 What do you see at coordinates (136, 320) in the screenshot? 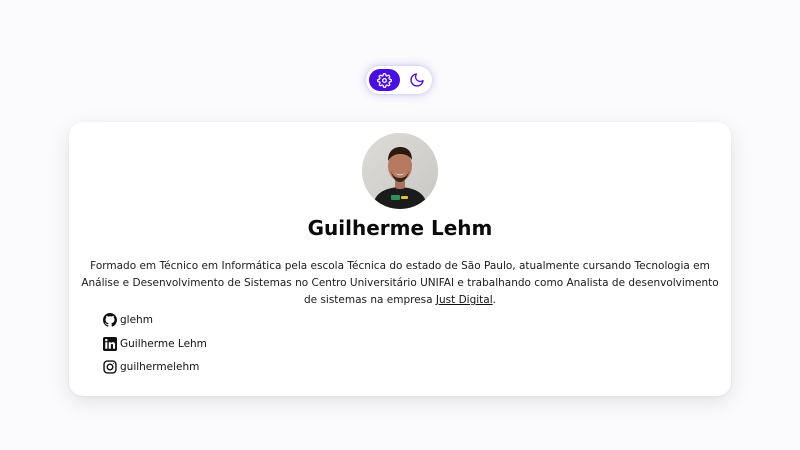
I see `github-label: glehm` at bounding box center [136, 320].